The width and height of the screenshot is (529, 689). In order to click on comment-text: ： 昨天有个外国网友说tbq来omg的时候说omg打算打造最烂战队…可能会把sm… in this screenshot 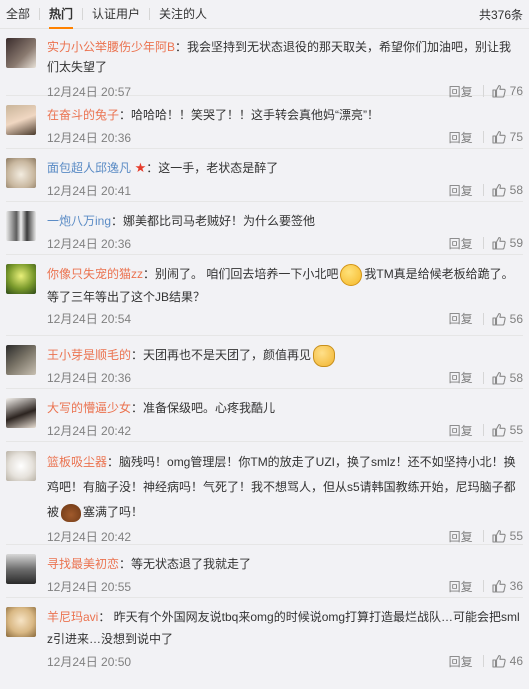, I will do `click(283, 628)`.